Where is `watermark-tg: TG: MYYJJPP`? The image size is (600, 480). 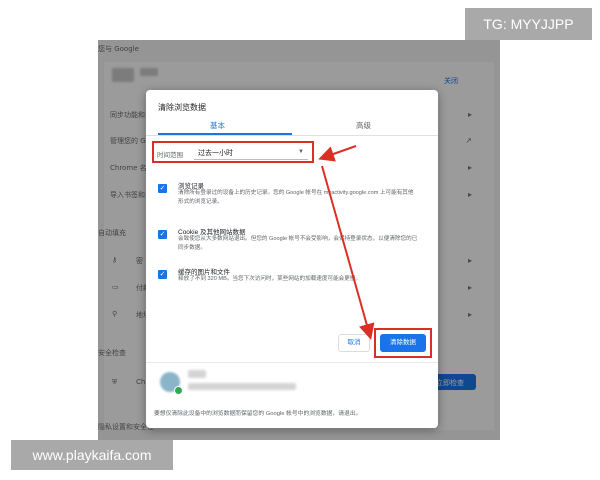
watermark-tg: TG: MYYJJPP is located at coordinates (528, 24).